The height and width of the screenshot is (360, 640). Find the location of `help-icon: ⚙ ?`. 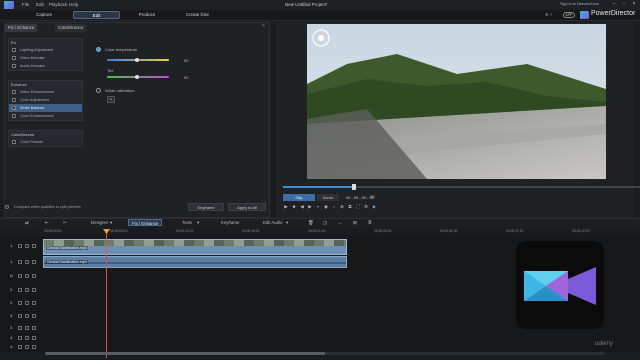

help-icon: ⚙ ? is located at coordinates (548, 14).